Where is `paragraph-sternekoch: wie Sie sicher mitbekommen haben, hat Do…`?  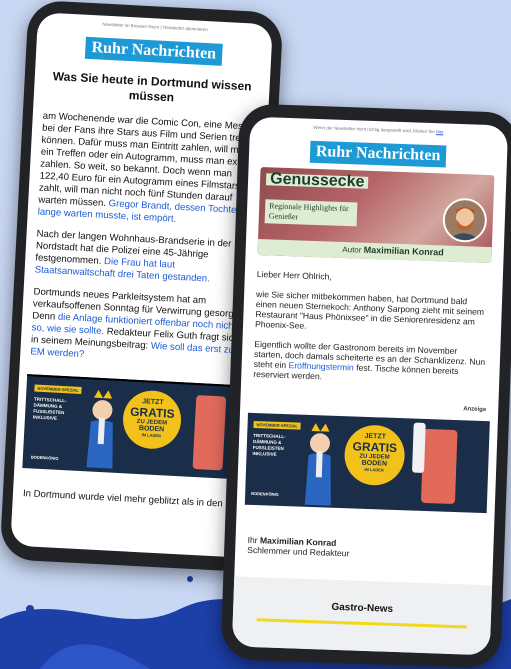 paragraph-sternekoch: wie Sie sicher mitbekommen haben, hat Do… is located at coordinates (369, 309).